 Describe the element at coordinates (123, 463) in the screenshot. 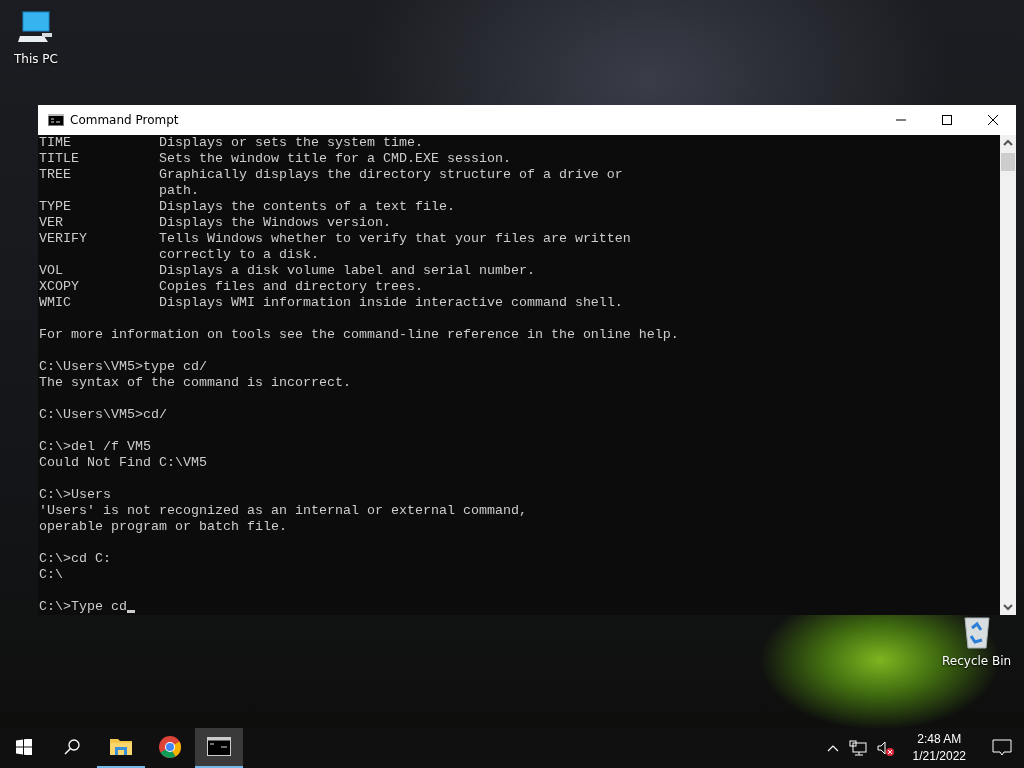

I see `console-line: Could Not Find C:\VM5` at that location.